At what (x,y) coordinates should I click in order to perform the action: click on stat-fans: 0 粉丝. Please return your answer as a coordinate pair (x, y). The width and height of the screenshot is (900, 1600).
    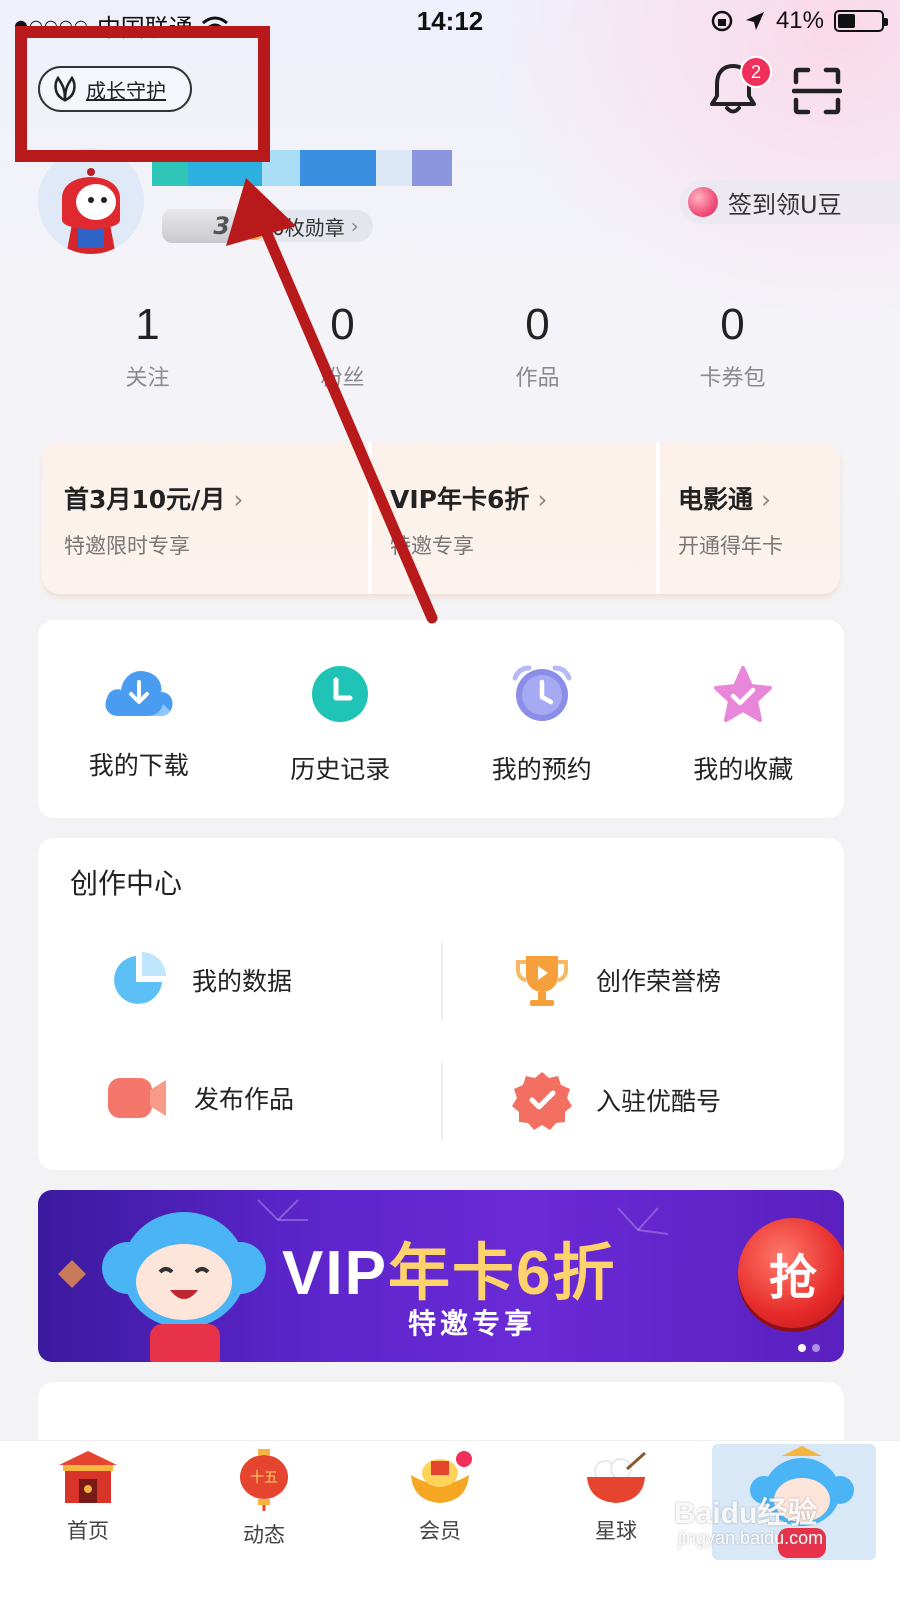
    Looking at the image, I should click on (342, 346).